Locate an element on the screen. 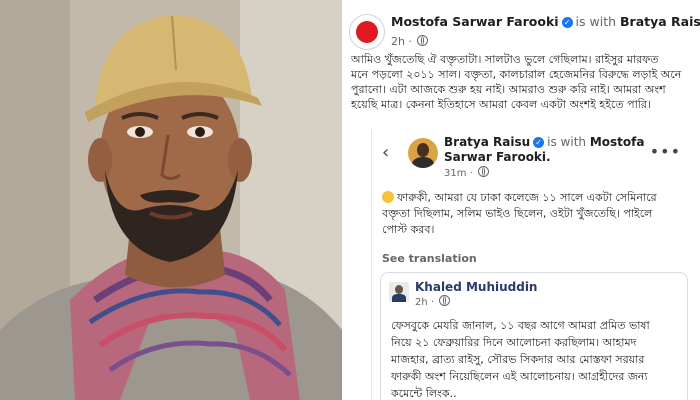  card-time: 2h · is located at coordinates (433, 301).